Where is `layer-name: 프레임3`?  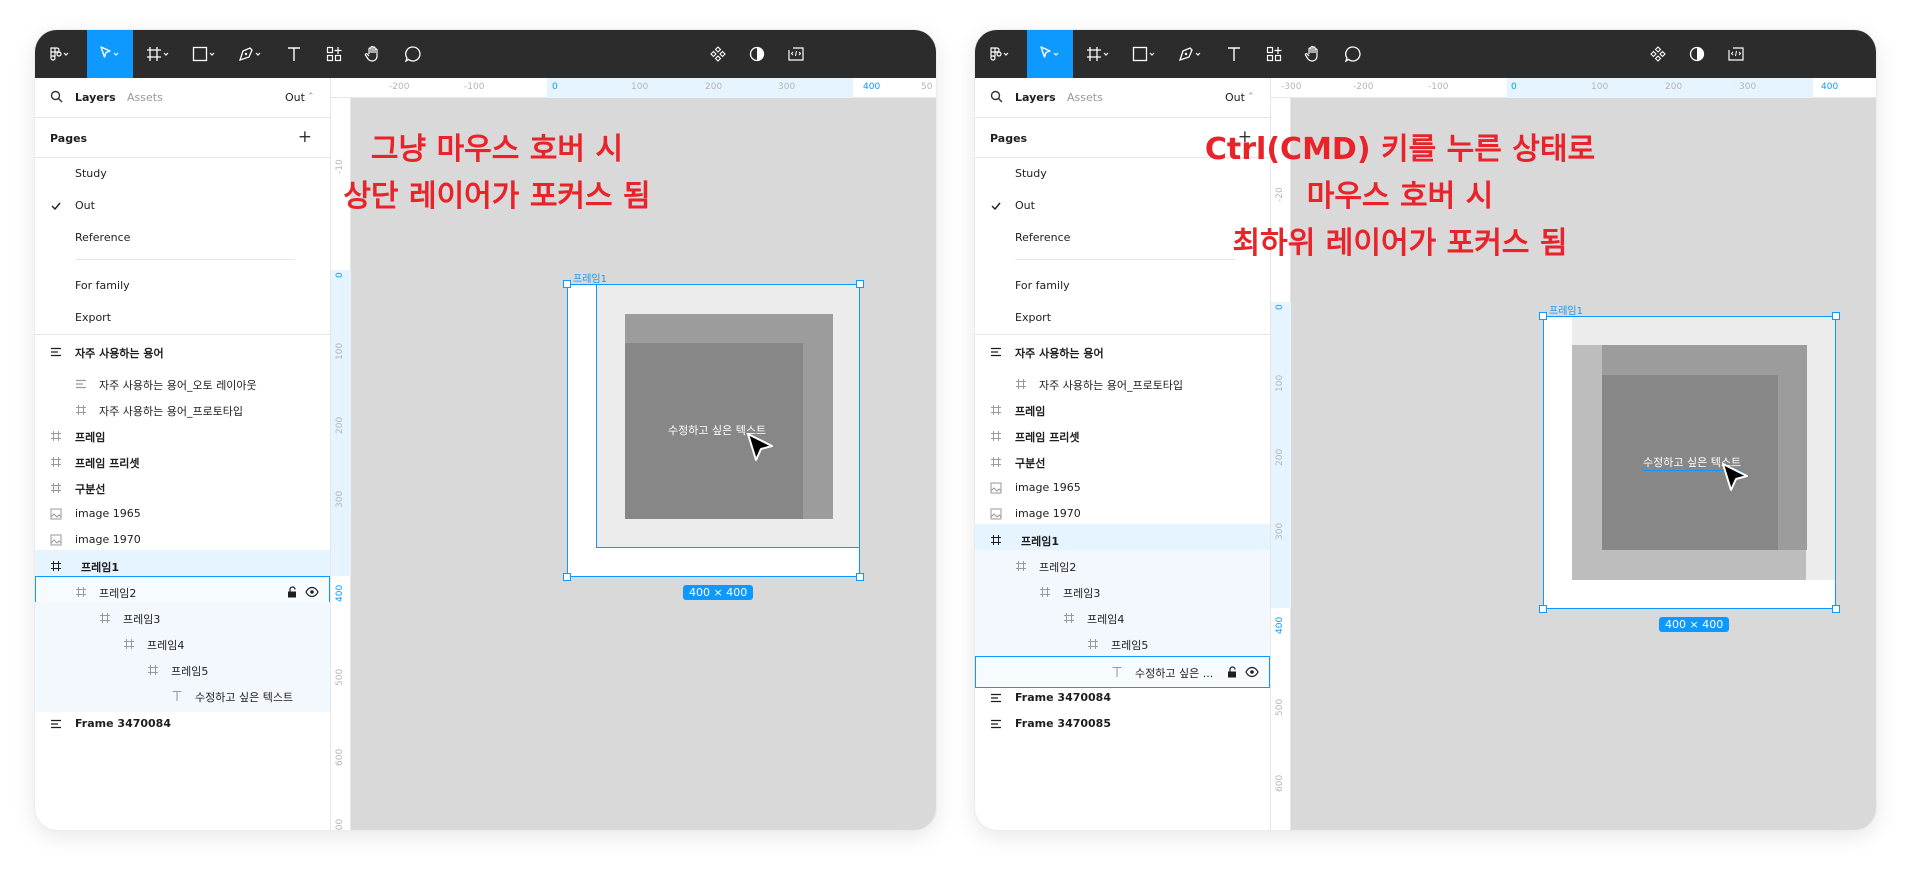
layer-name: 프레임3 is located at coordinates (1082, 593).